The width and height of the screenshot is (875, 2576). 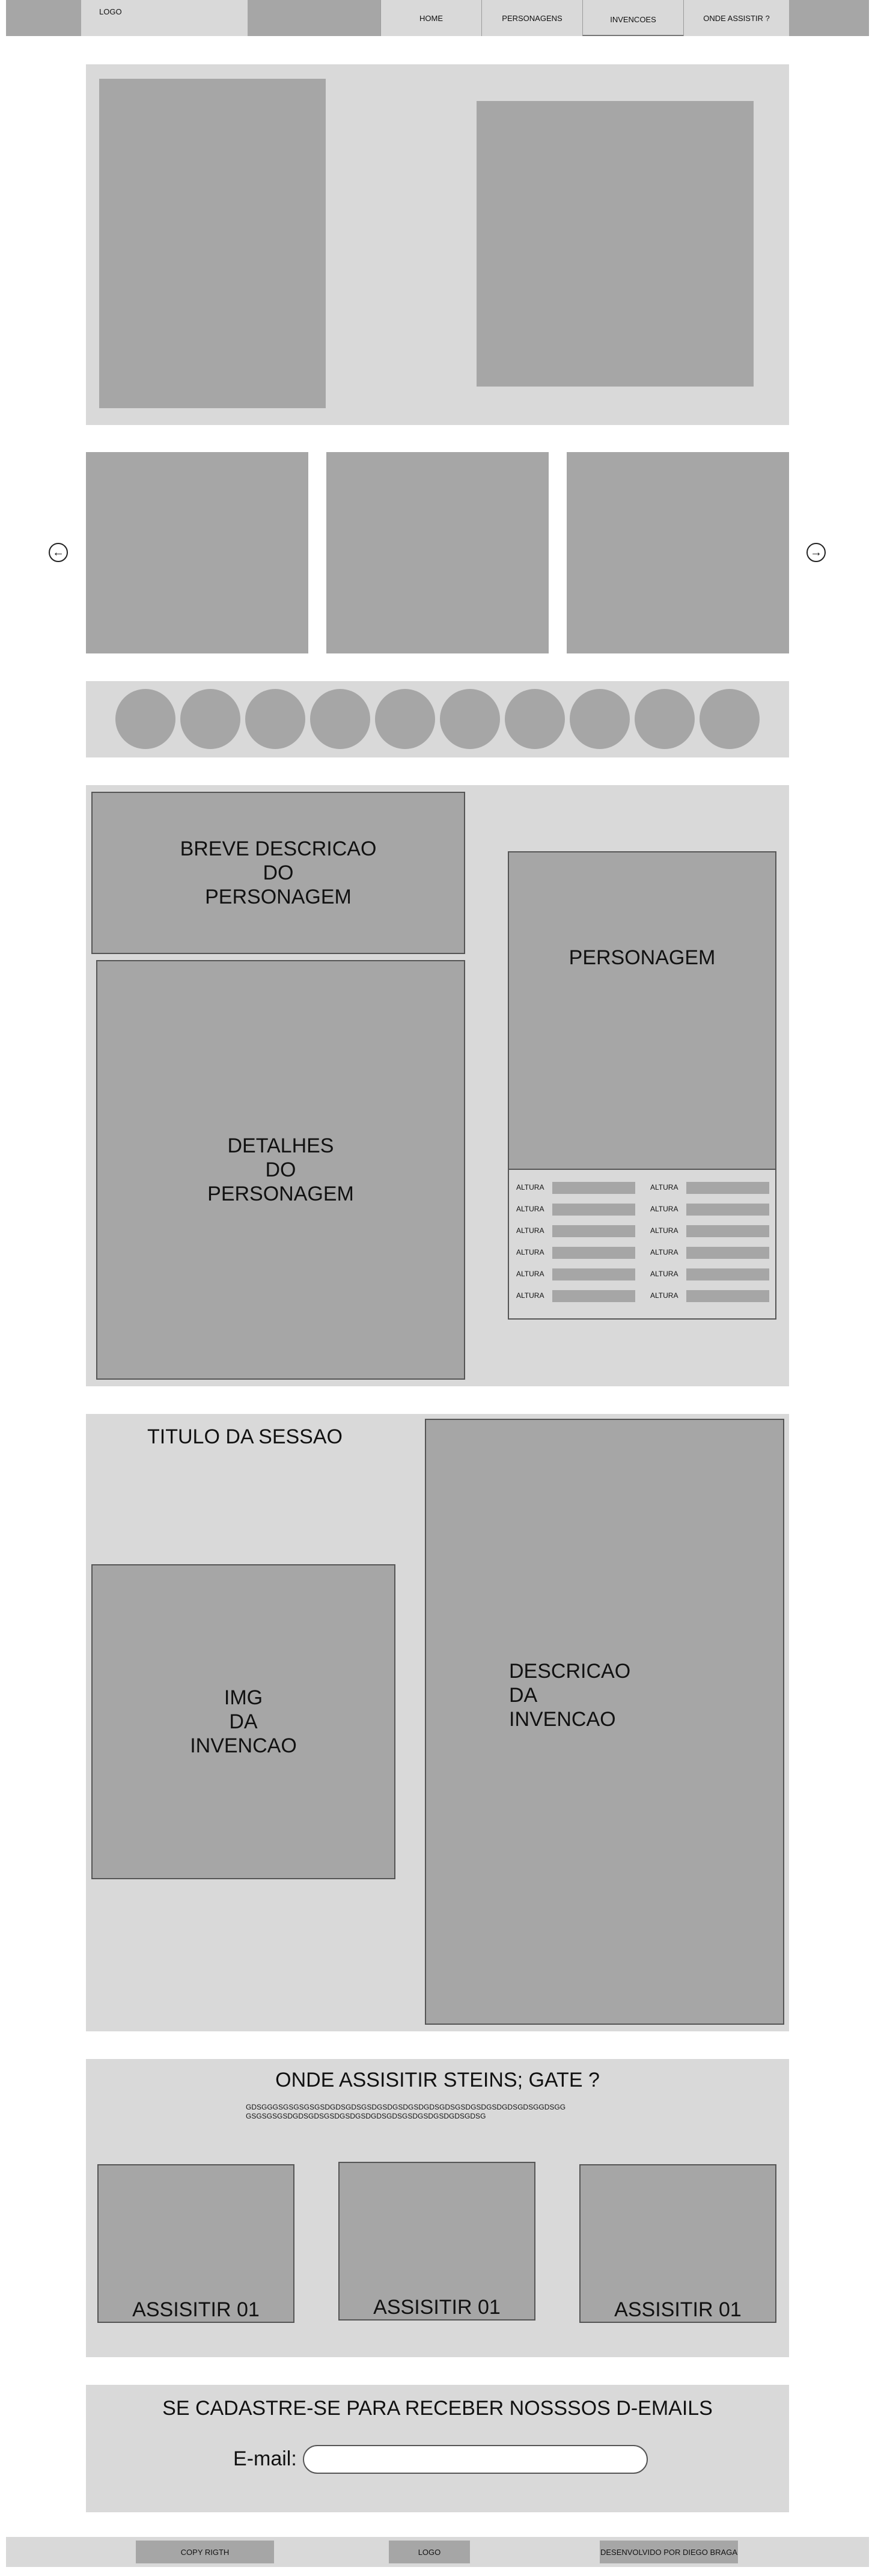 I want to click on character-name: PERSONAGEM, so click(x=642, y=957).